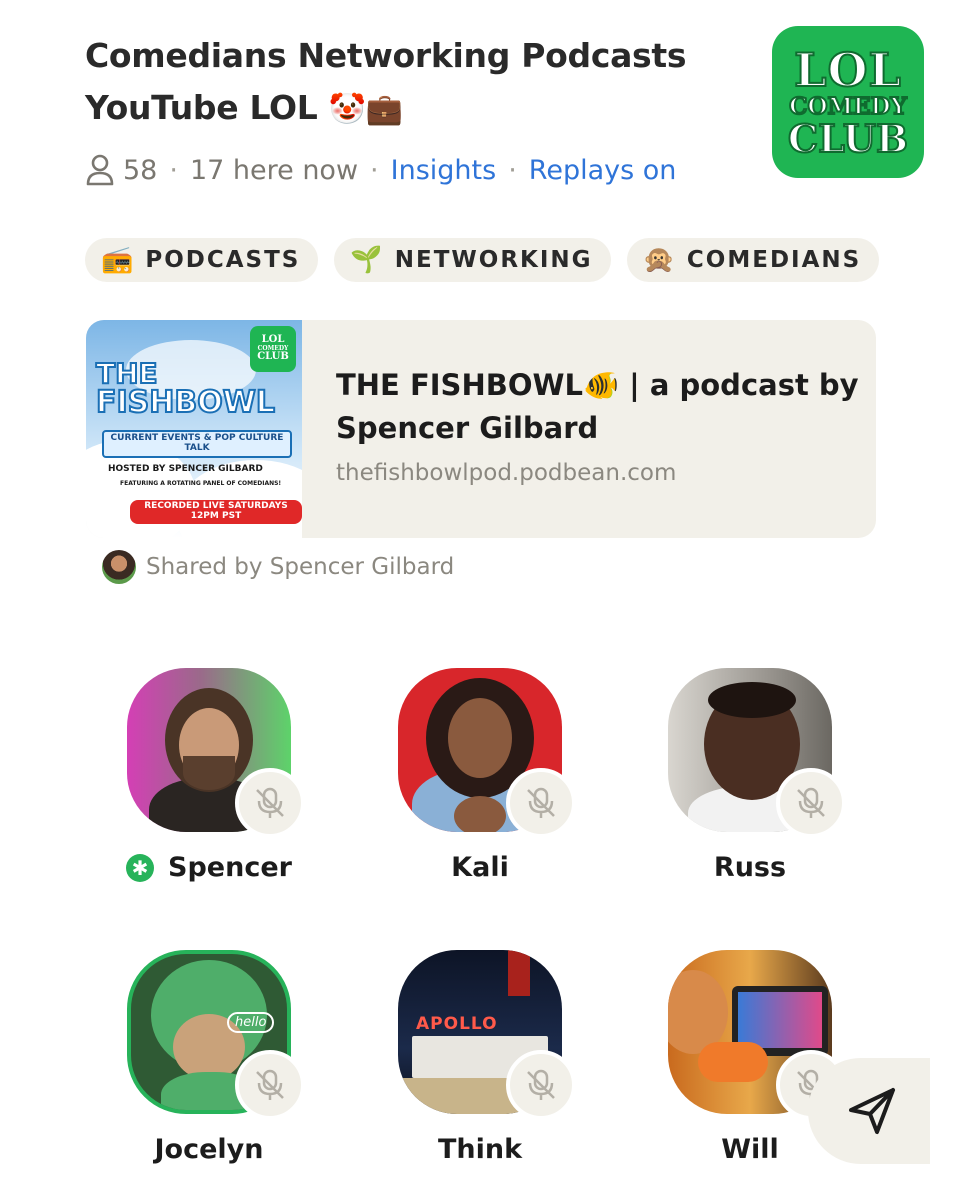  I want to click on speaker-tile: ✱ Spencer, so click(209, 775).